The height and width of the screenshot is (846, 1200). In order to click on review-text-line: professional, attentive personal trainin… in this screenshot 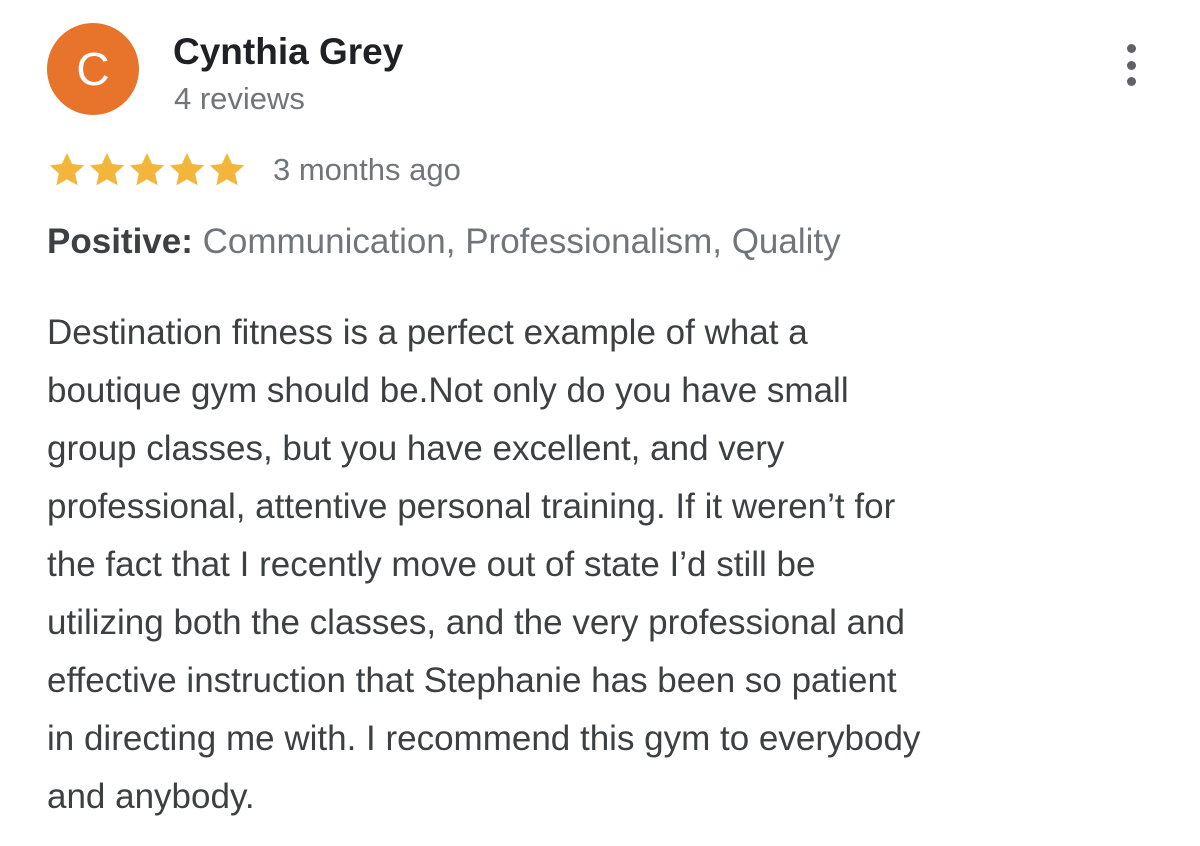, I will do `click(471, 506)`.